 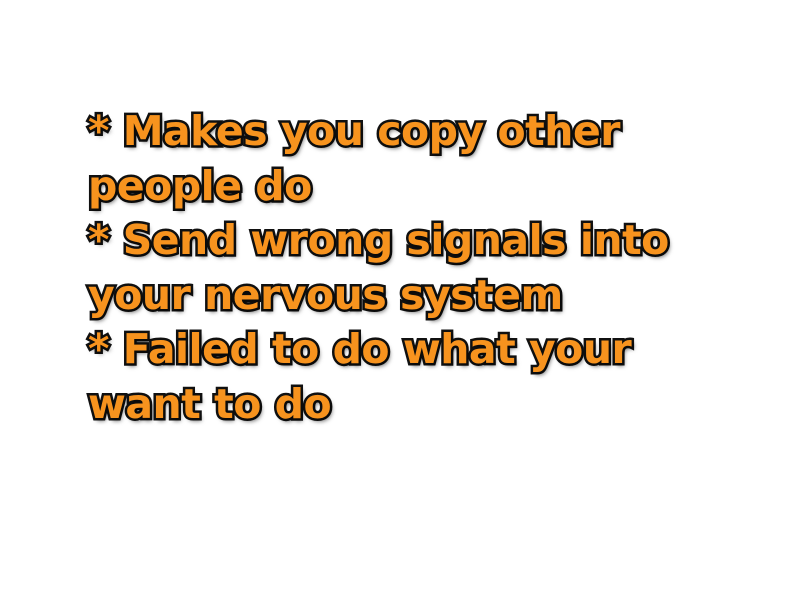 I want to click on bullet-line-3: * Failed to do what your, so click(x=360, y=349).